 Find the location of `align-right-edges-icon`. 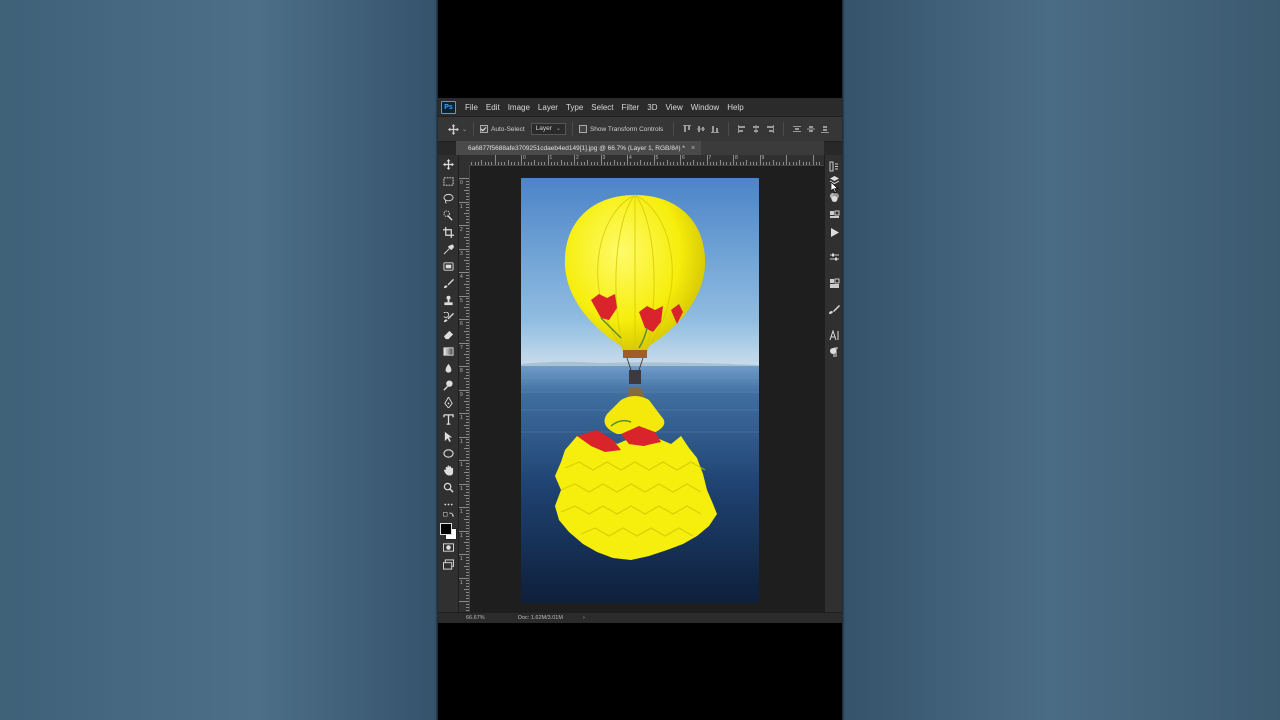

align-right-edges-icon is located at coordinates (770, 129).